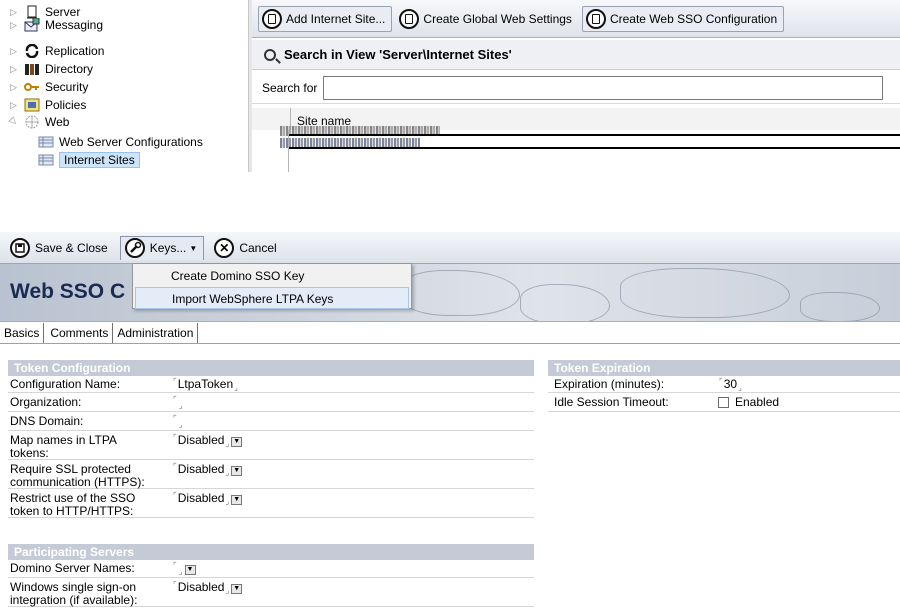 The height and width of the screenshot is (608, 900). I want to click on field-row-dns-domain: DNS Domain: ⌜ ⌟, so click(271, 422).